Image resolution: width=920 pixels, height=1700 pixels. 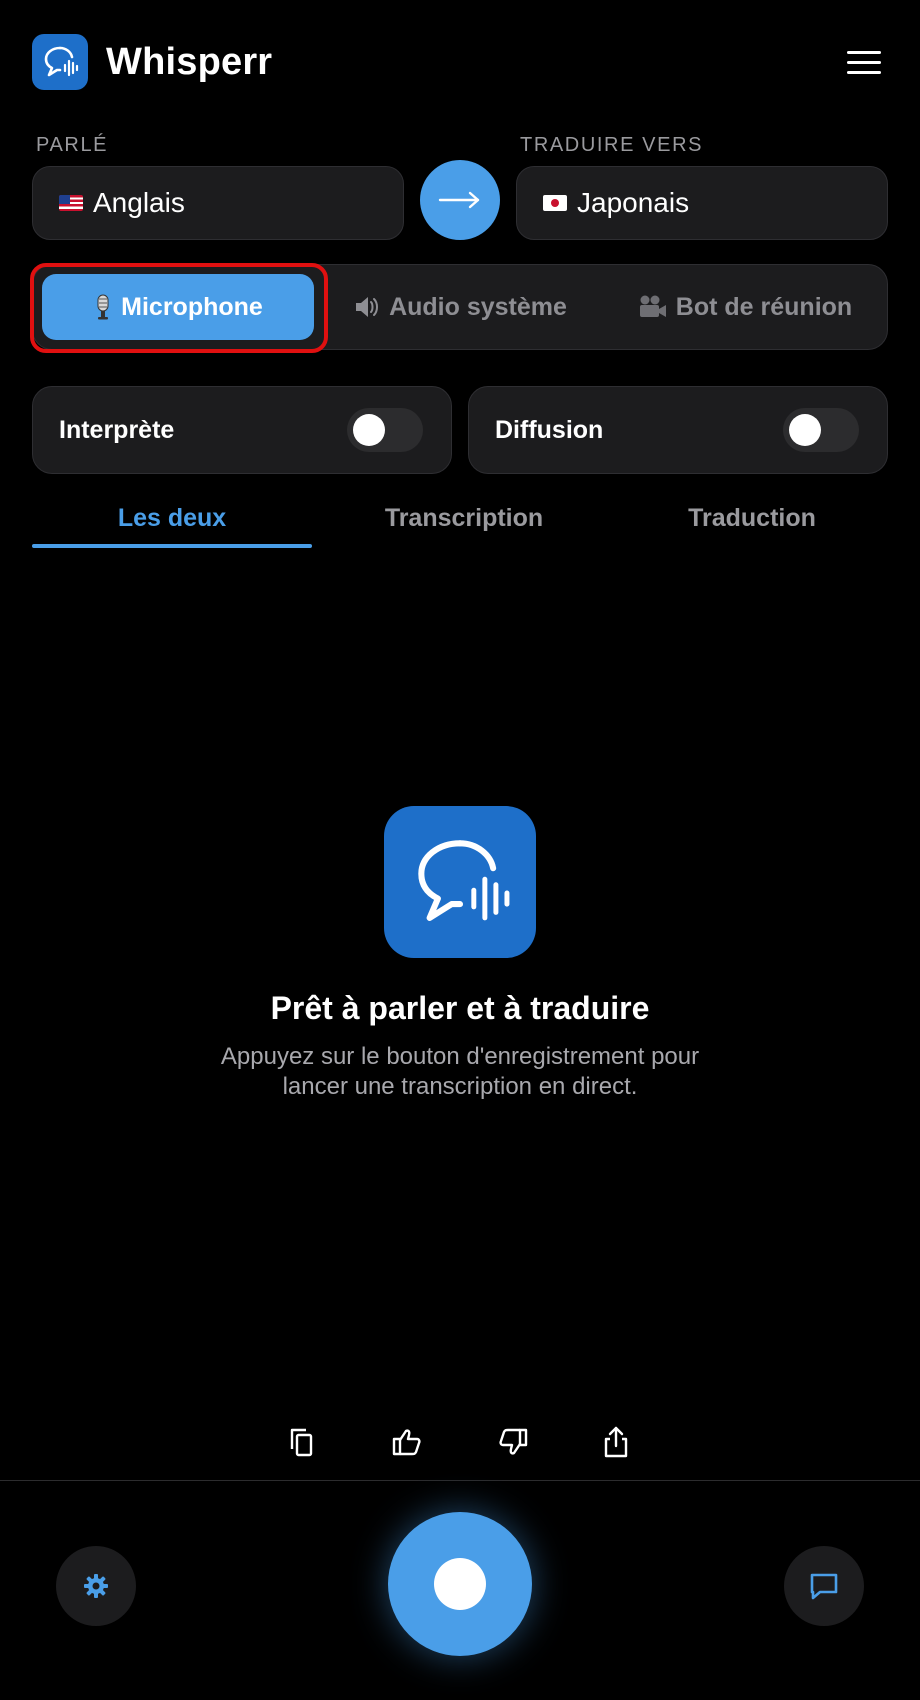 I want to click on tab-translation: Traduction, so click(x=752, y=518).